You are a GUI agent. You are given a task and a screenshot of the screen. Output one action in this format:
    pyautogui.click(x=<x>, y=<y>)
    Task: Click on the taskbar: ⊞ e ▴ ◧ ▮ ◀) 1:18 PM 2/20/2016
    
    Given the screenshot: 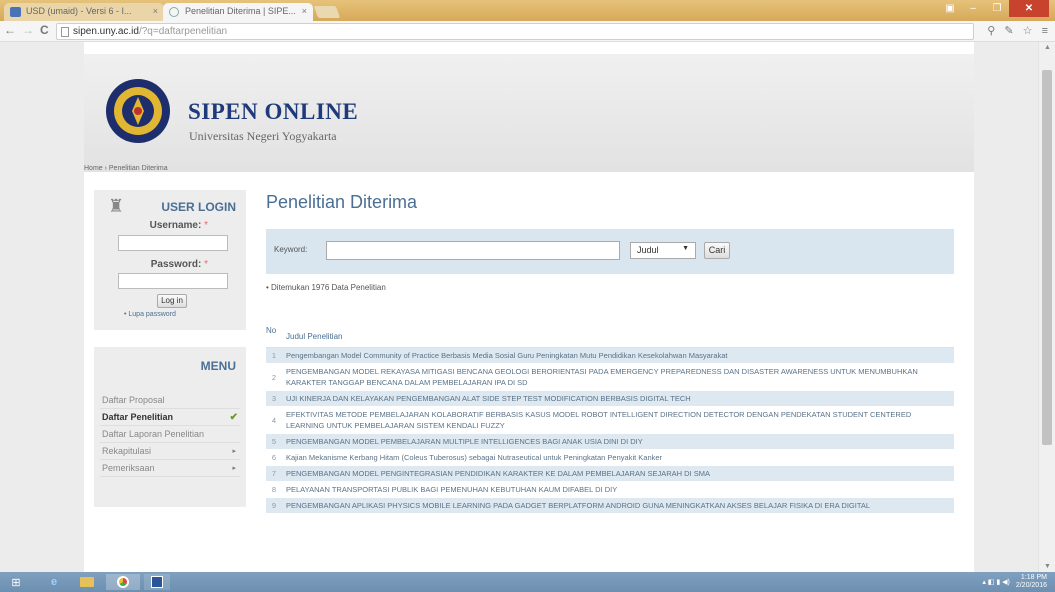 What is the action you would take?
    pyautogui.click(x=527, y=582)
    